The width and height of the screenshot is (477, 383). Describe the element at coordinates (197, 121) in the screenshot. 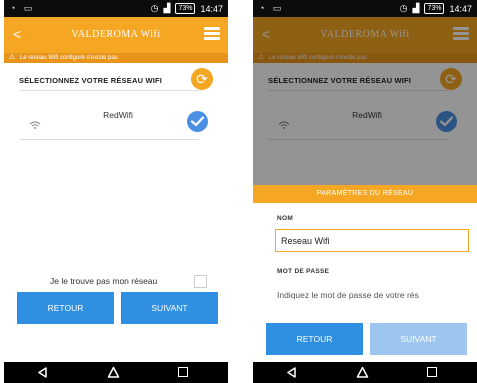

I see `check-icon` at that location.